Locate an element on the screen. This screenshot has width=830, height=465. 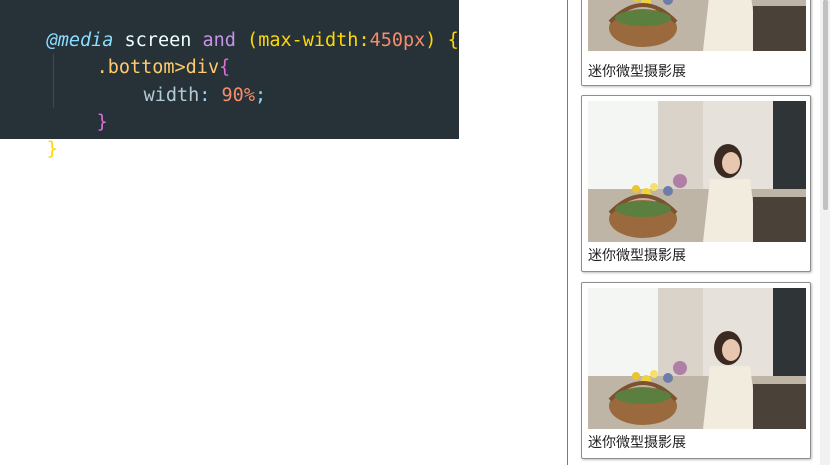
value-token: 450px is located at coordinates (397, 40).